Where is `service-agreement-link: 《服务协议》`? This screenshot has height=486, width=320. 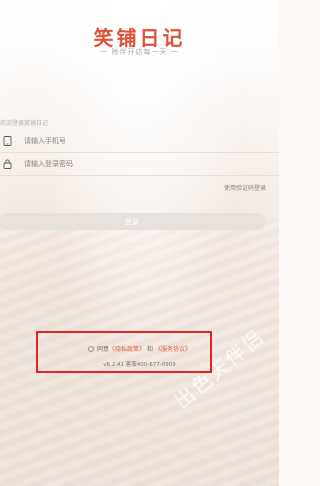 service-agreement-link: 《服务协议》 is located at coordinates (173, 348).